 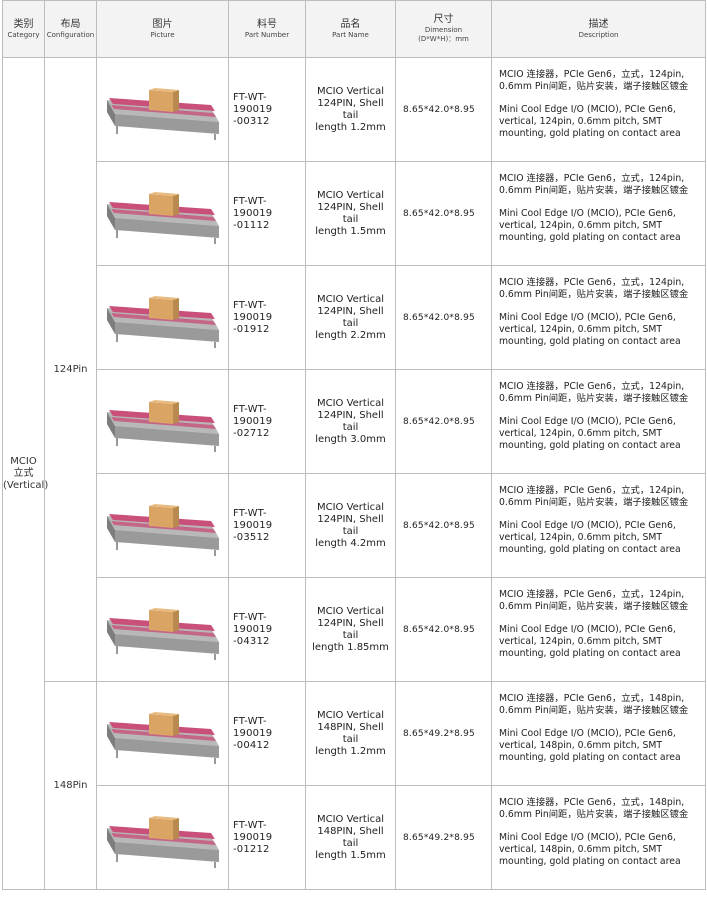 What do you see at coordinates (350, 439) in the screenshot?
I see `part-name-line3: length 3.0mm` at bounding box center [350, 439].